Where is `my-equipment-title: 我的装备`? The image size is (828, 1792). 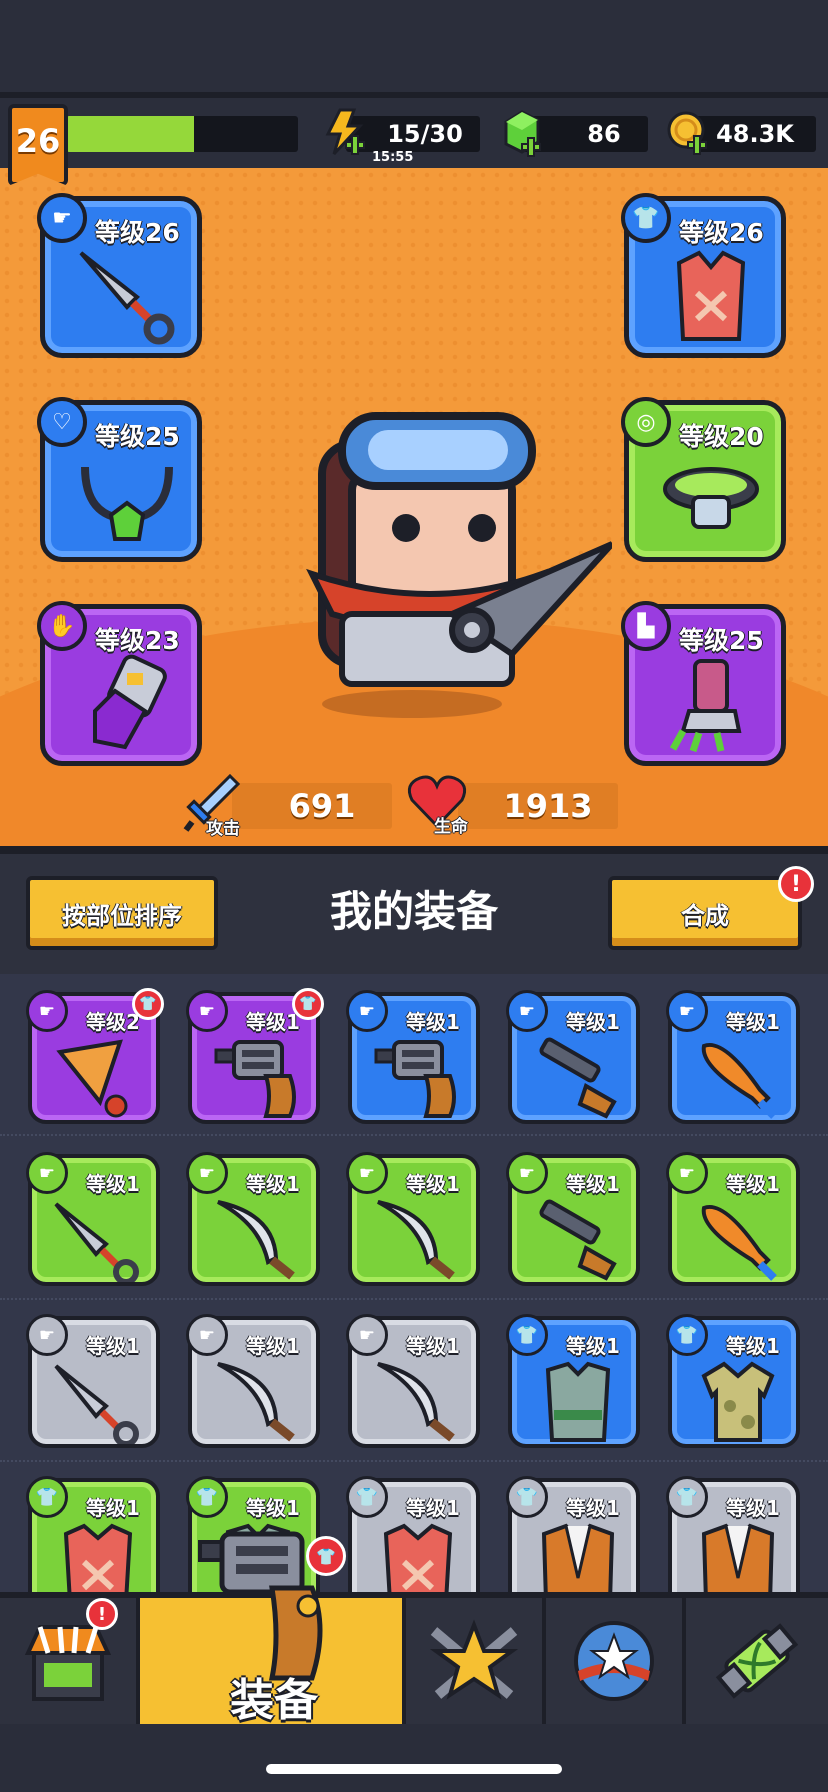 my-equipment-title: 我的装备 is located at coordinates (413, 911).